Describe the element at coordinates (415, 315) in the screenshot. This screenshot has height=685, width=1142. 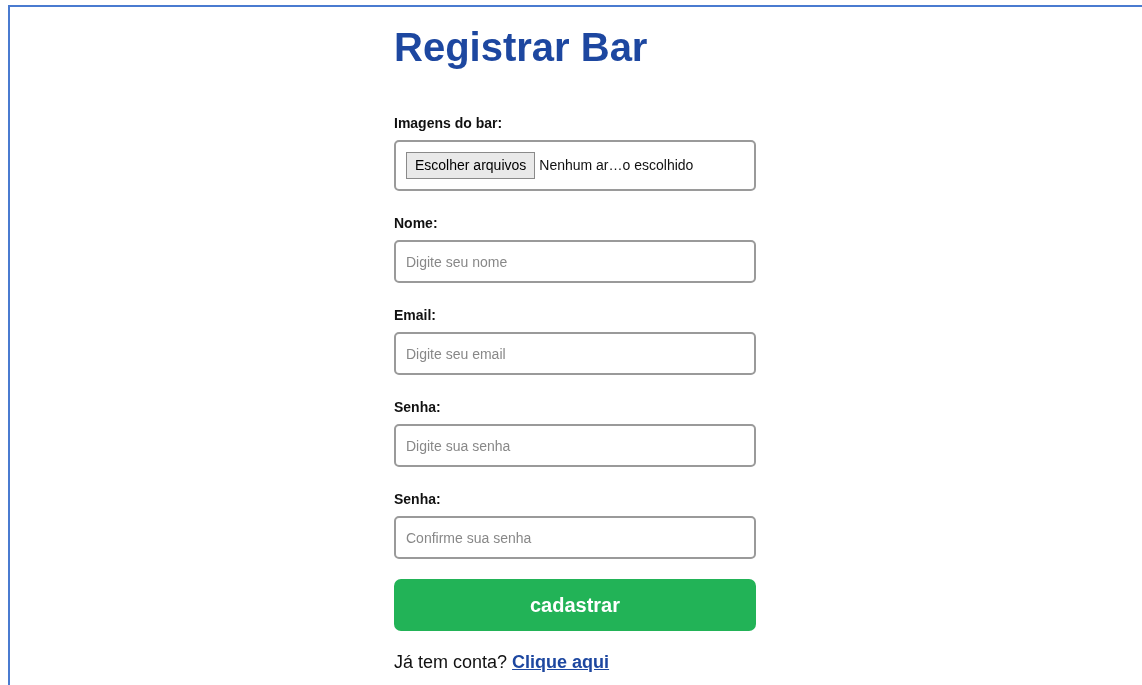
I see `field-label: Email:` at that location.